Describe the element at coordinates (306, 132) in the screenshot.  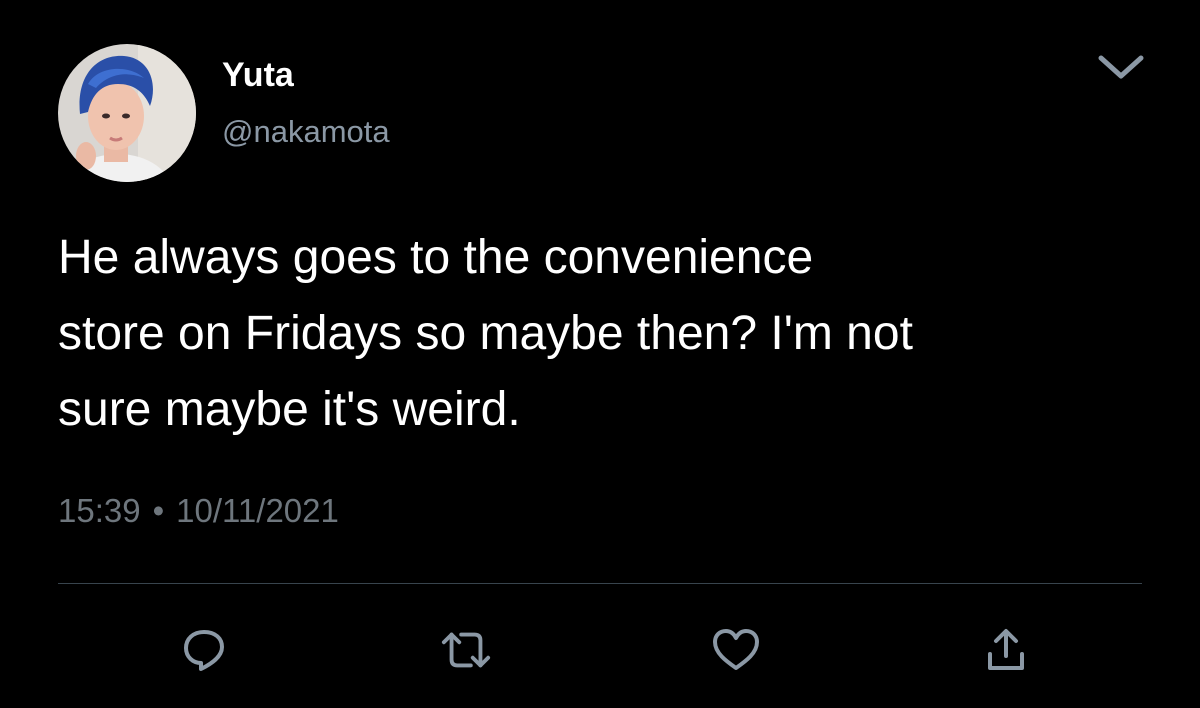
I see `user-handle: @nakamota` at that location.